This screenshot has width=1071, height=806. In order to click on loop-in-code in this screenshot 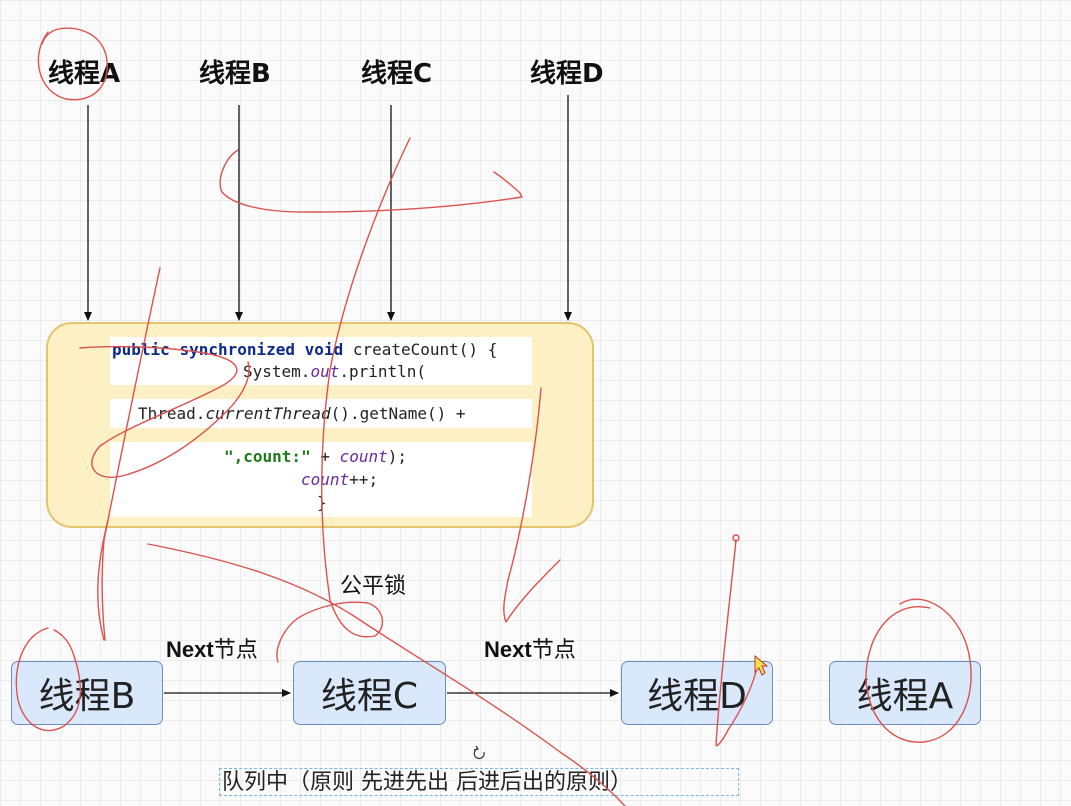, I will do `click(164, 411)`.